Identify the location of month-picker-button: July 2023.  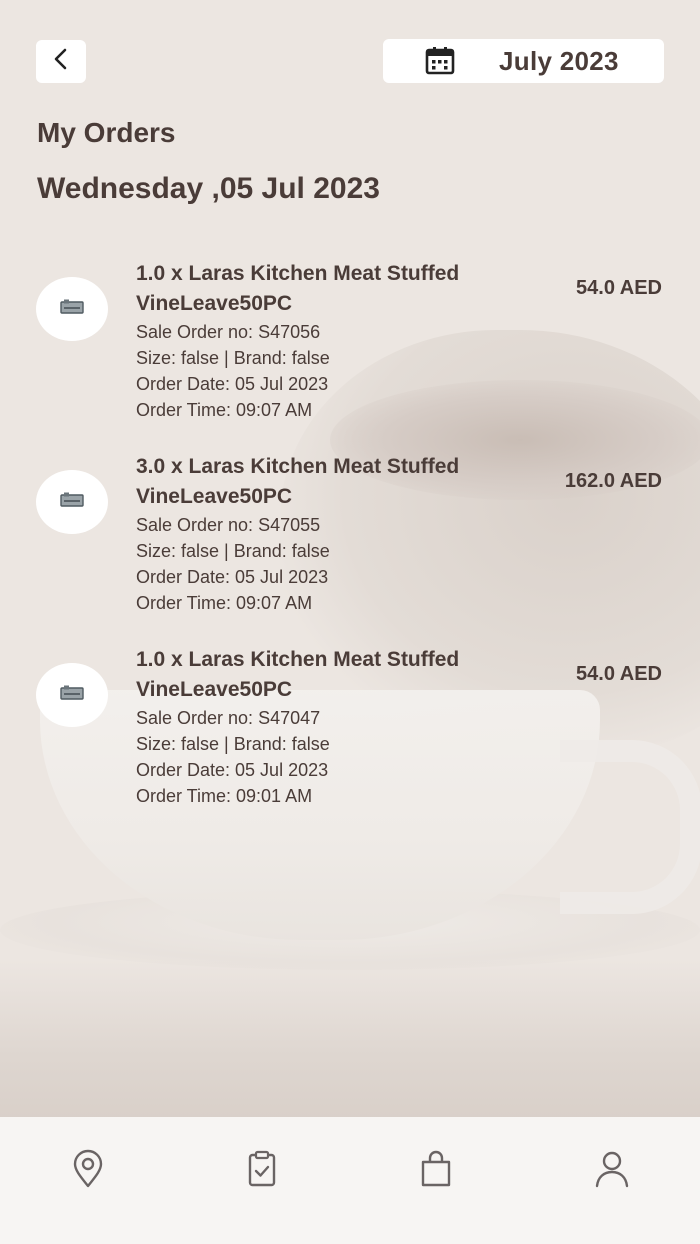
(523, 61).